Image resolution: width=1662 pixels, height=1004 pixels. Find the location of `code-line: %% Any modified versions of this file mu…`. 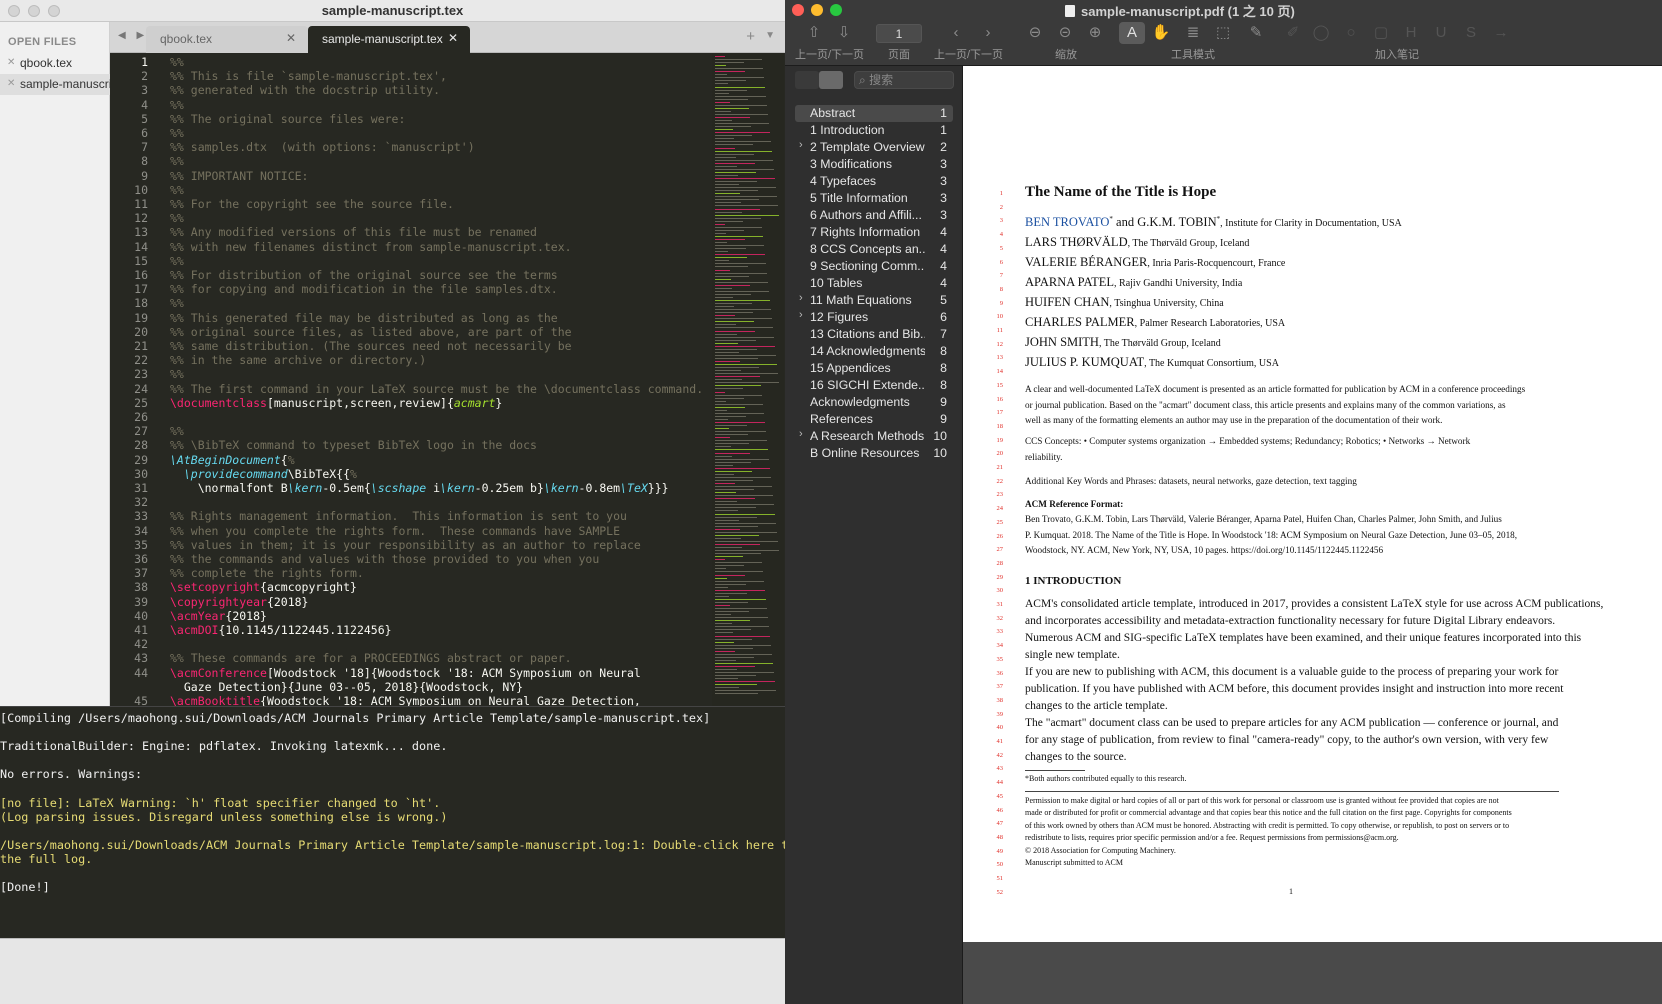

code-line: %% Any modified versions of this file mu… is located at coordinates (353, 232).